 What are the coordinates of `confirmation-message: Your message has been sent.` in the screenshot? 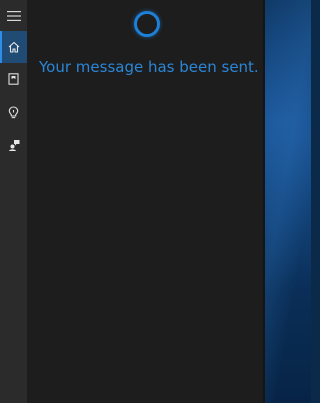 It's located at (149, 67).